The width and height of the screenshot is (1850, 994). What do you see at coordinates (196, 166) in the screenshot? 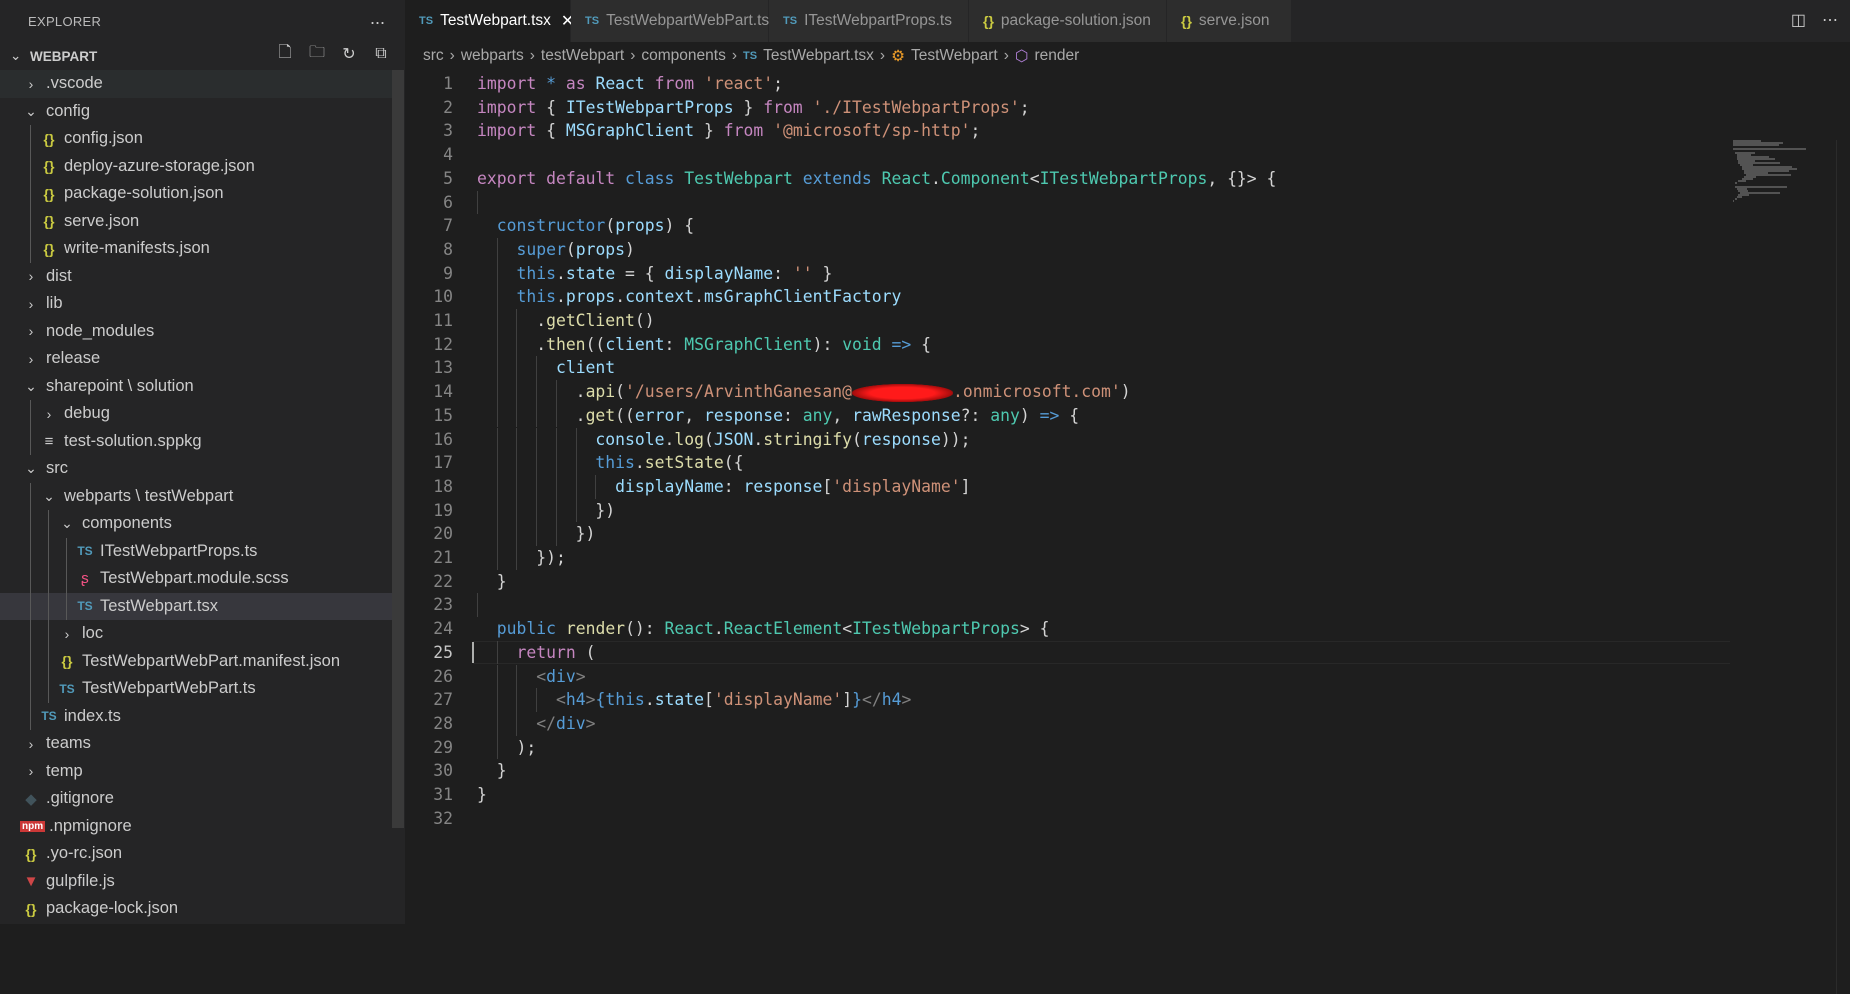
I see `tree-item: {} deploy-azure-storage.json` at bounding box center [196, 166].